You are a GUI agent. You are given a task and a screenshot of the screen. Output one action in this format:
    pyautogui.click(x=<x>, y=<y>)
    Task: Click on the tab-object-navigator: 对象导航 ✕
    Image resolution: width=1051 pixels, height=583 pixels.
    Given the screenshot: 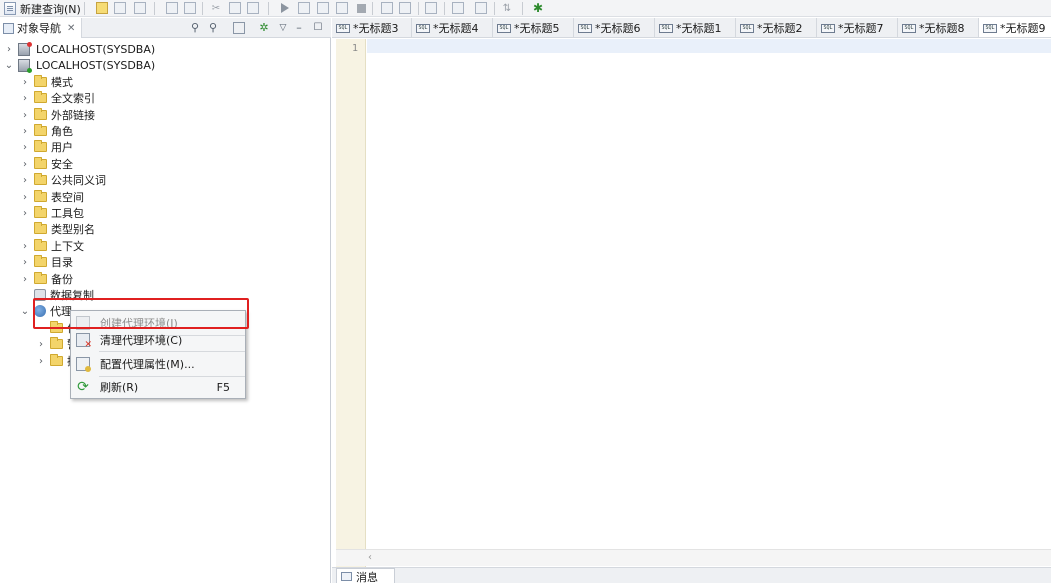 What is the action you would take?
    pyautogui.click(x=41, y=28)
    